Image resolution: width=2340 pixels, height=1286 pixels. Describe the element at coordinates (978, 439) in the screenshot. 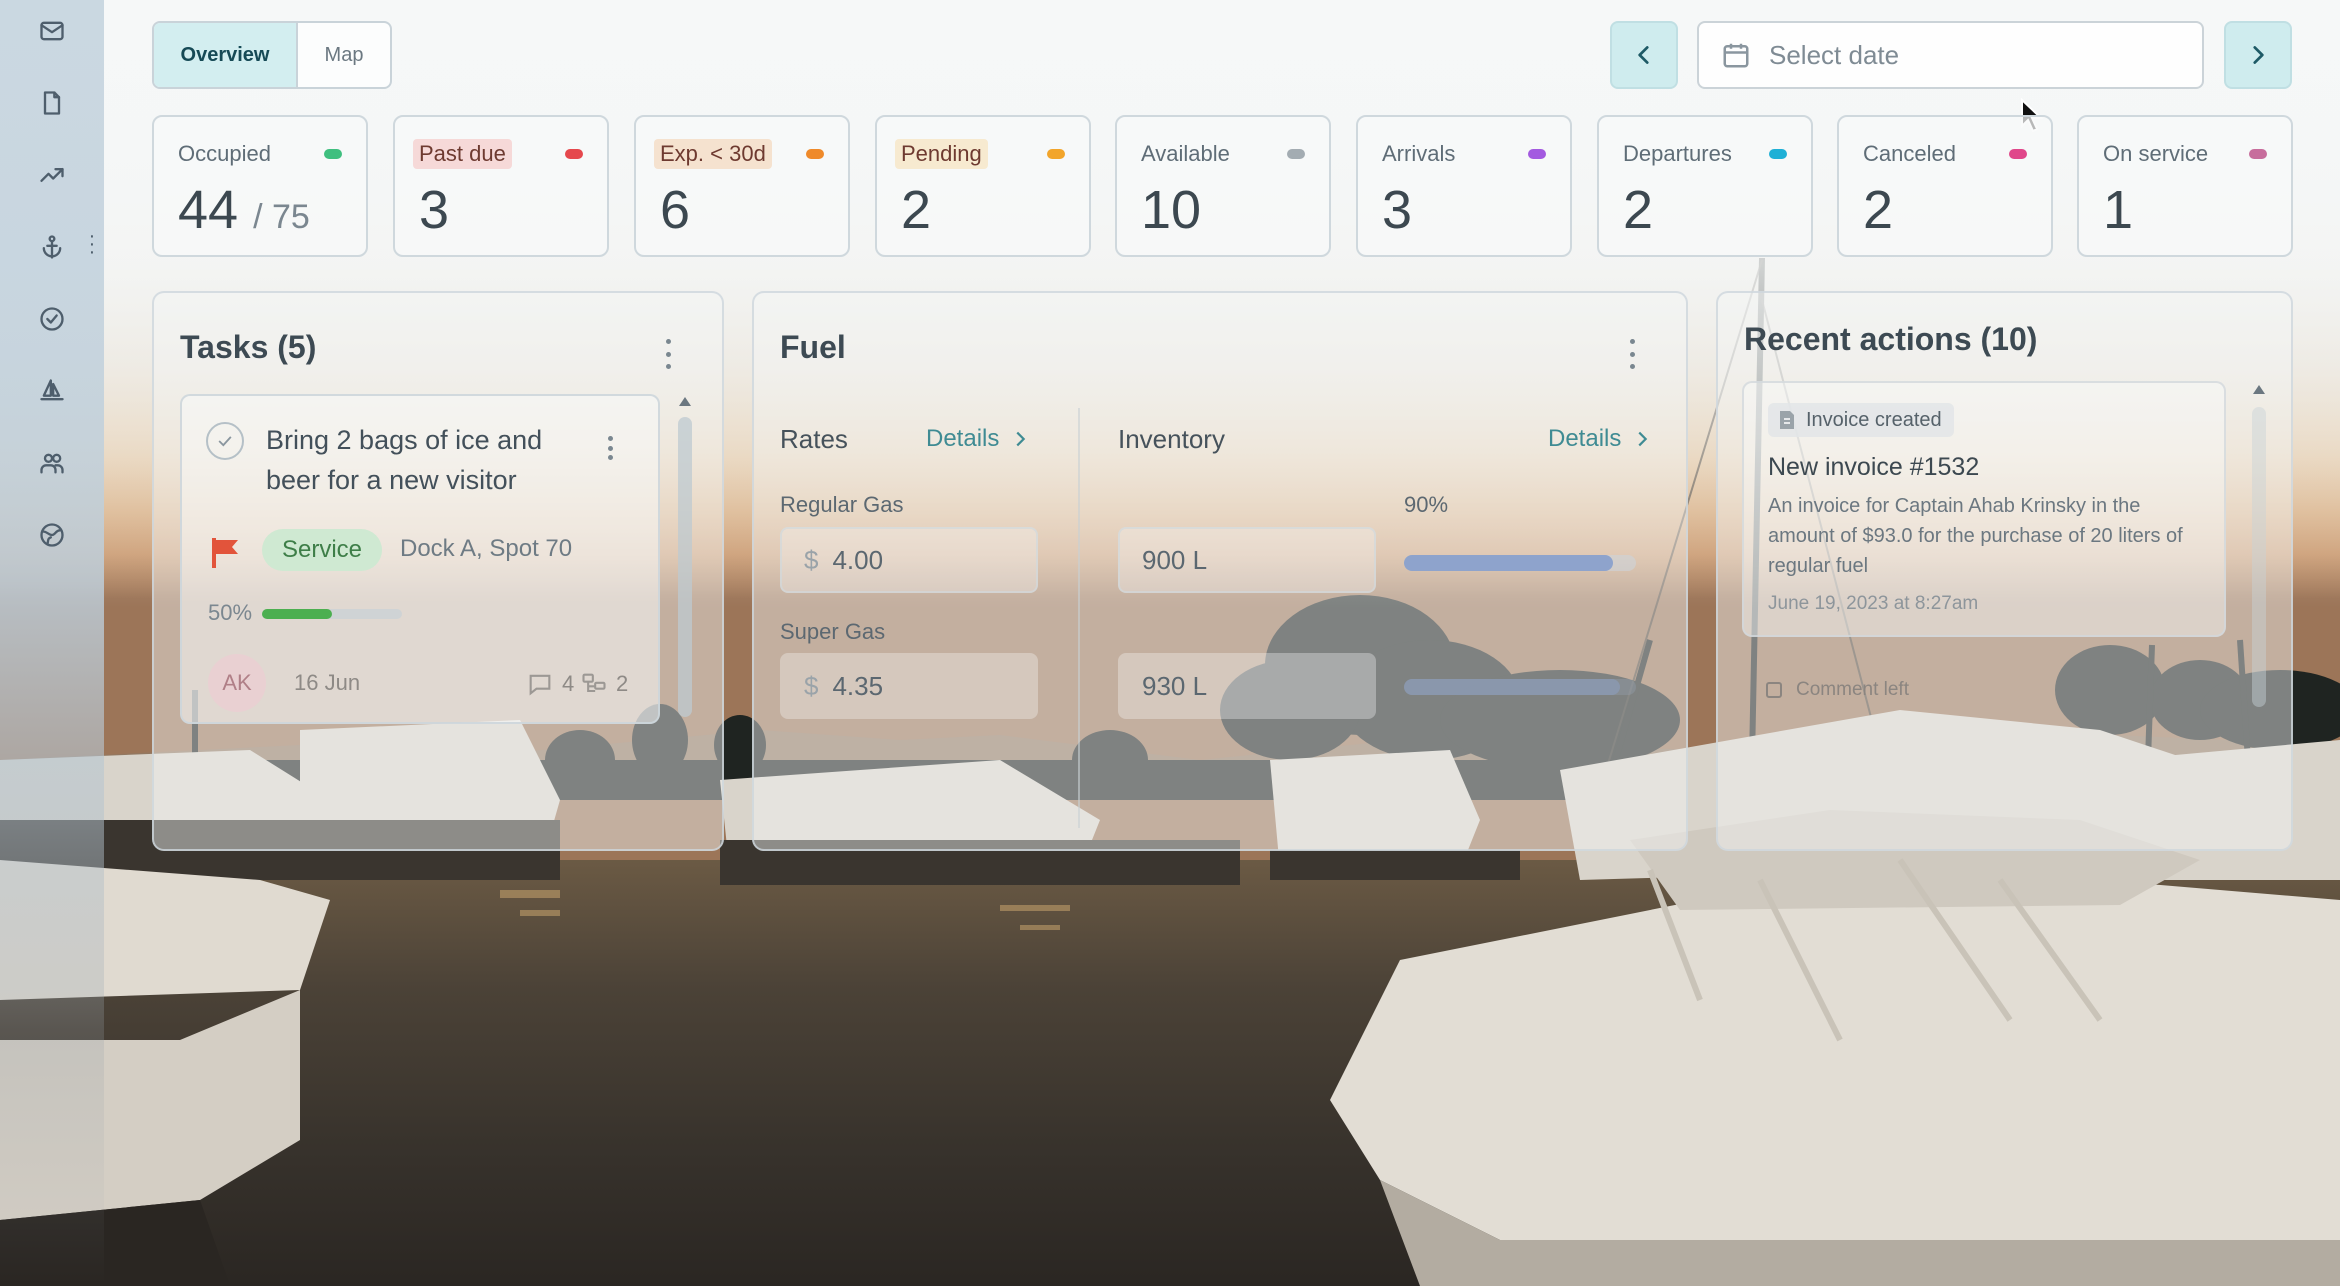

I see `rates-details-link: Details` at that location.